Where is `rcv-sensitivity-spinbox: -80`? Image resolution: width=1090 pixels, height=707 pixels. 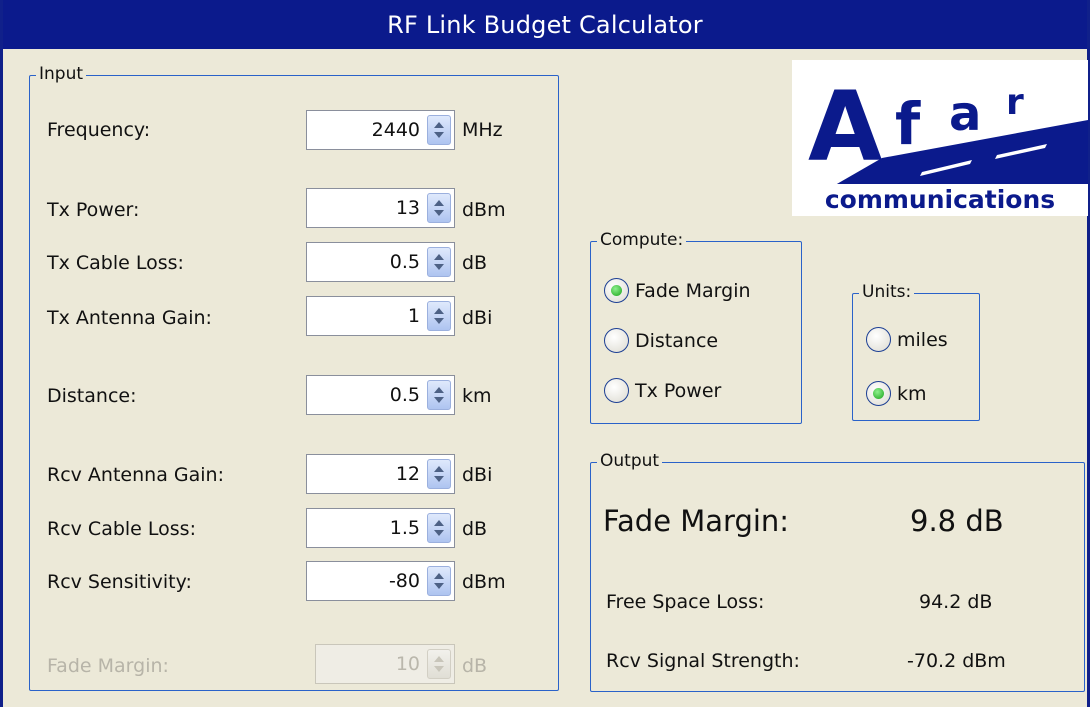 rcv-sensitivity-spinbox: -80 is located at coordinates (380, 581).